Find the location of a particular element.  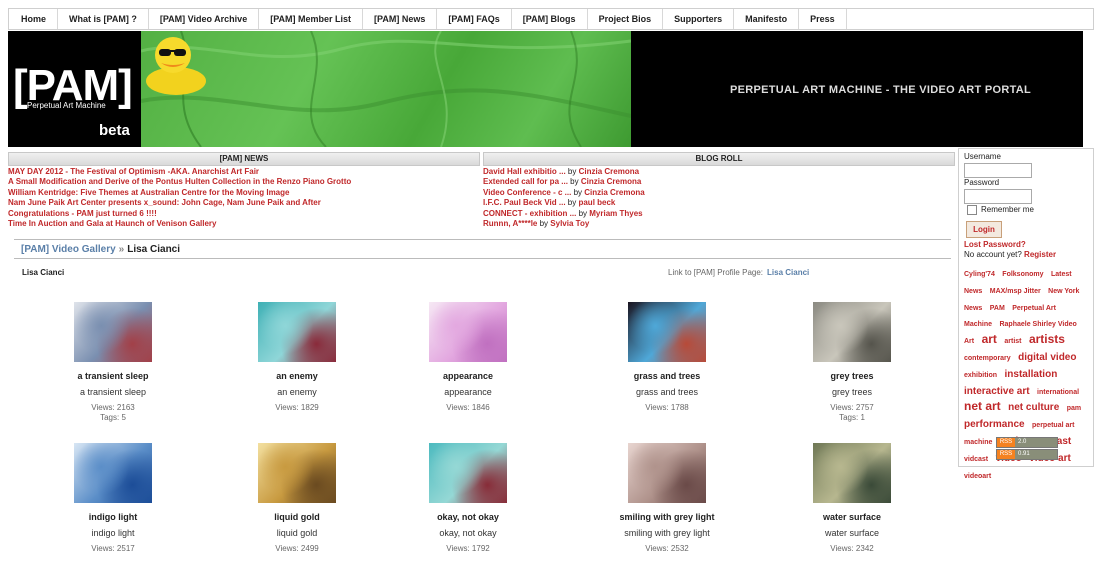

profile-link: Lisa Cianci is located at coordinates (788, 272).